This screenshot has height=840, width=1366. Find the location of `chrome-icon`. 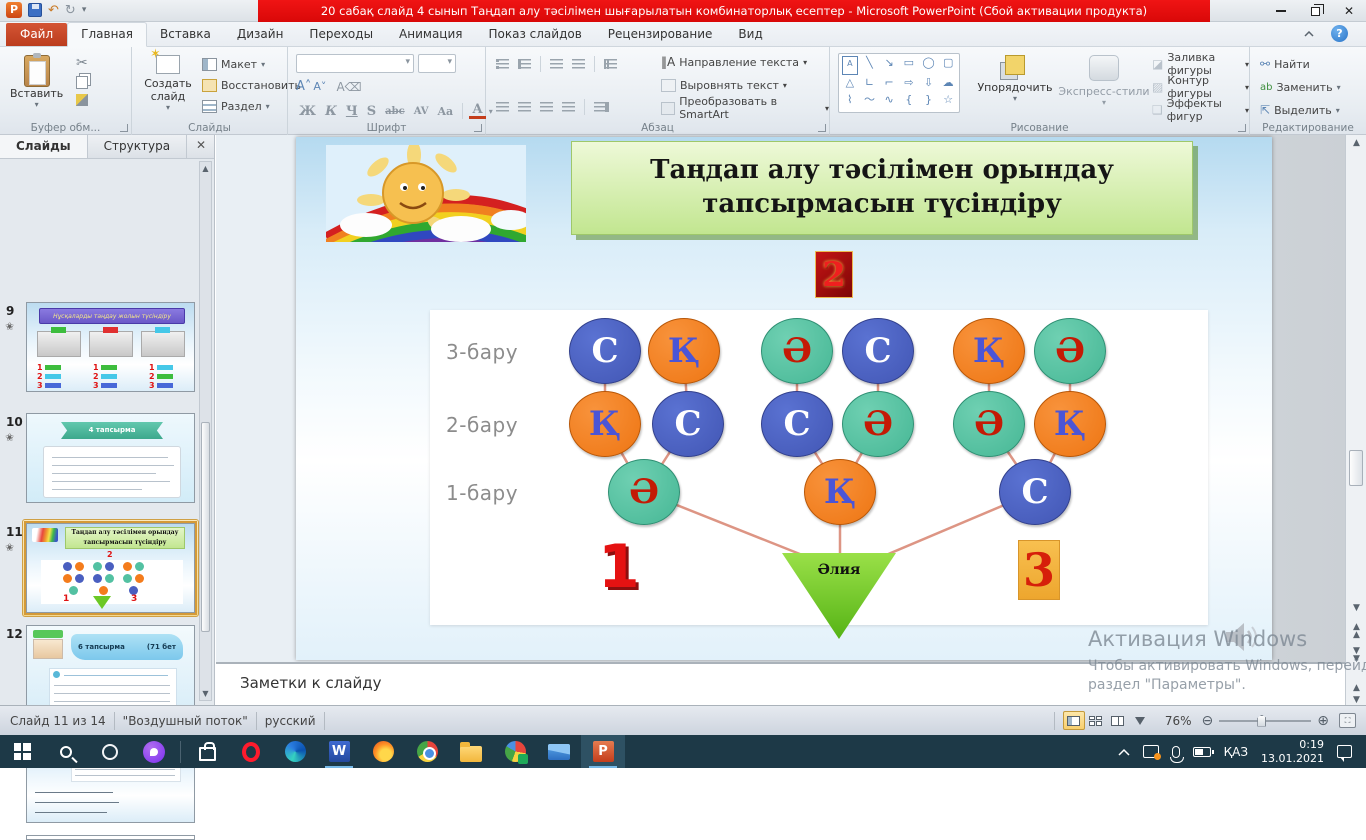

chrome-icon is located at coordinates (427, 751).